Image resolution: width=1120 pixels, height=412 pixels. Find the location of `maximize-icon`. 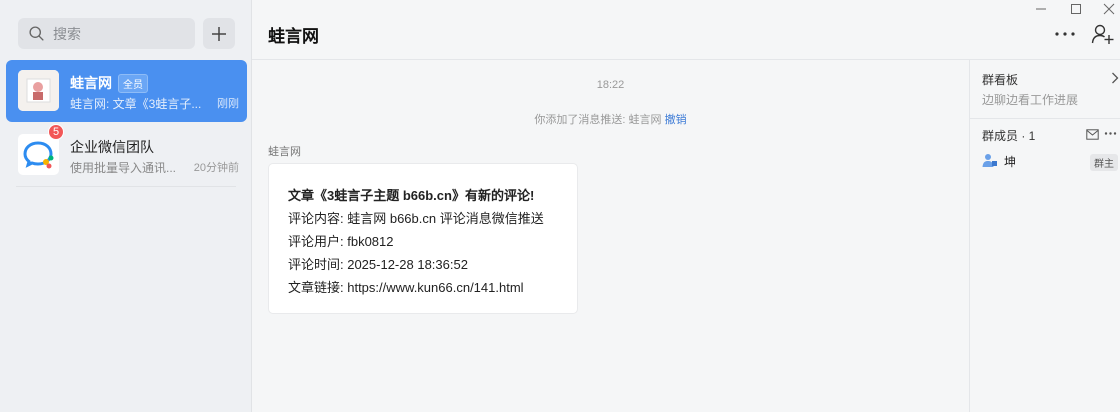

maximize-icon is located at coordinates (1076, 9).